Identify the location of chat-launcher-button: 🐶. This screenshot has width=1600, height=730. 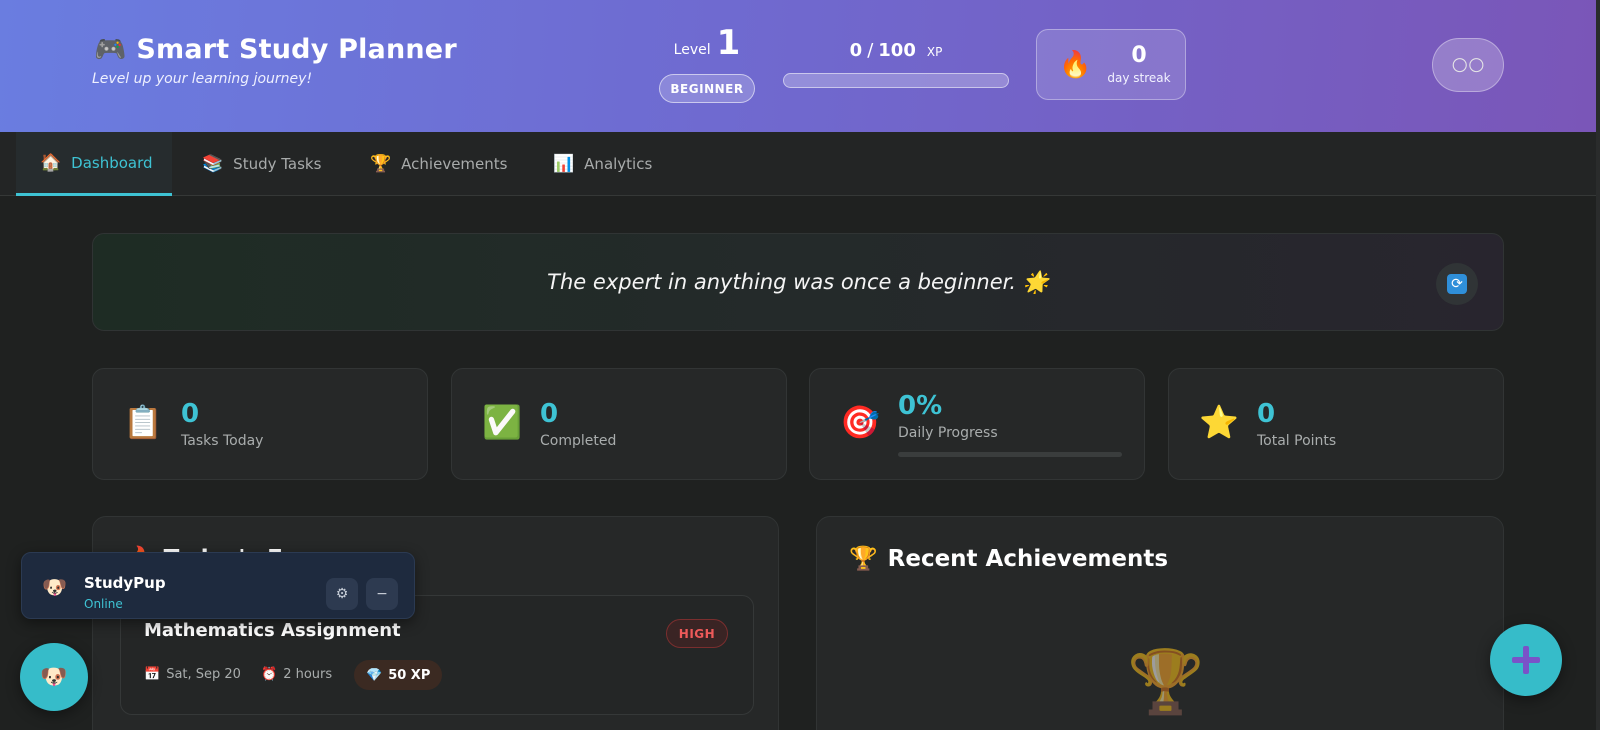
(54, 677).